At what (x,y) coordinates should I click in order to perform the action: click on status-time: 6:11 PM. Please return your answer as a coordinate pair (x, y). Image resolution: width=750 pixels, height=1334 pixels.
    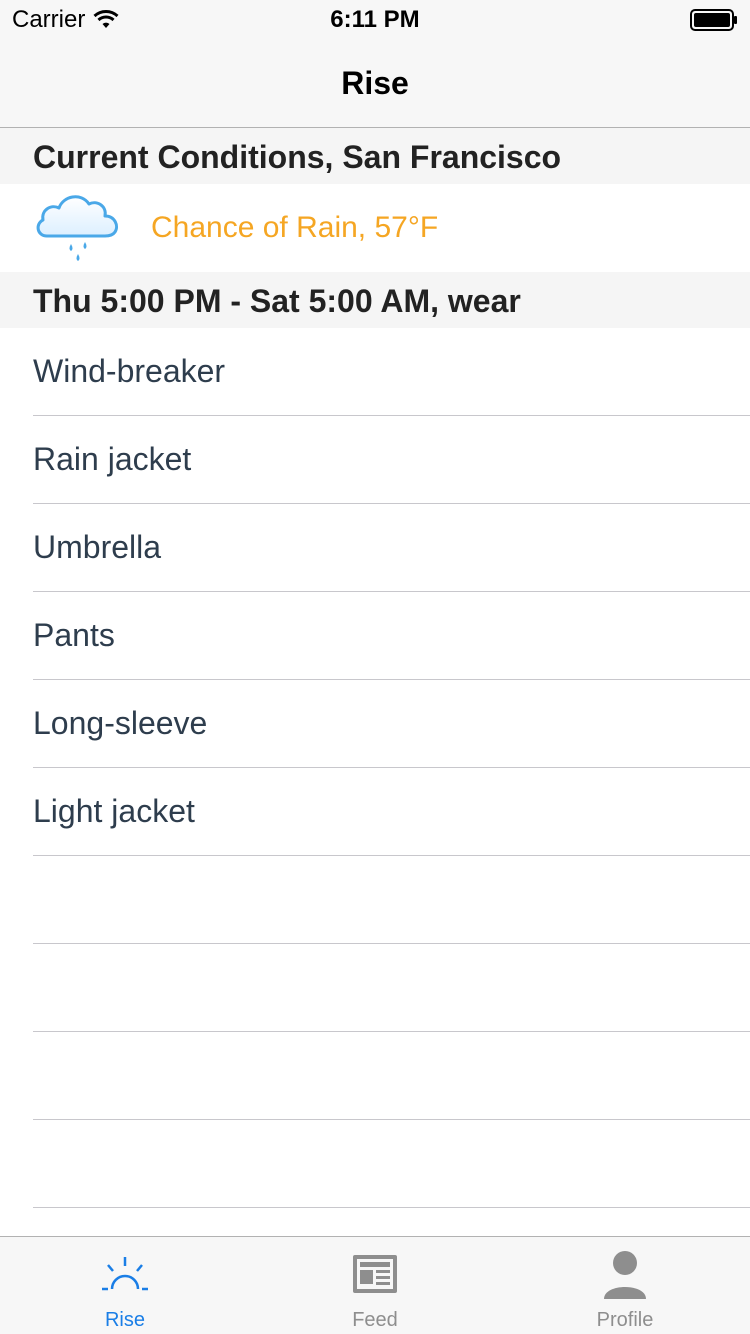
    Looking at the image, I should click on (375, 19).